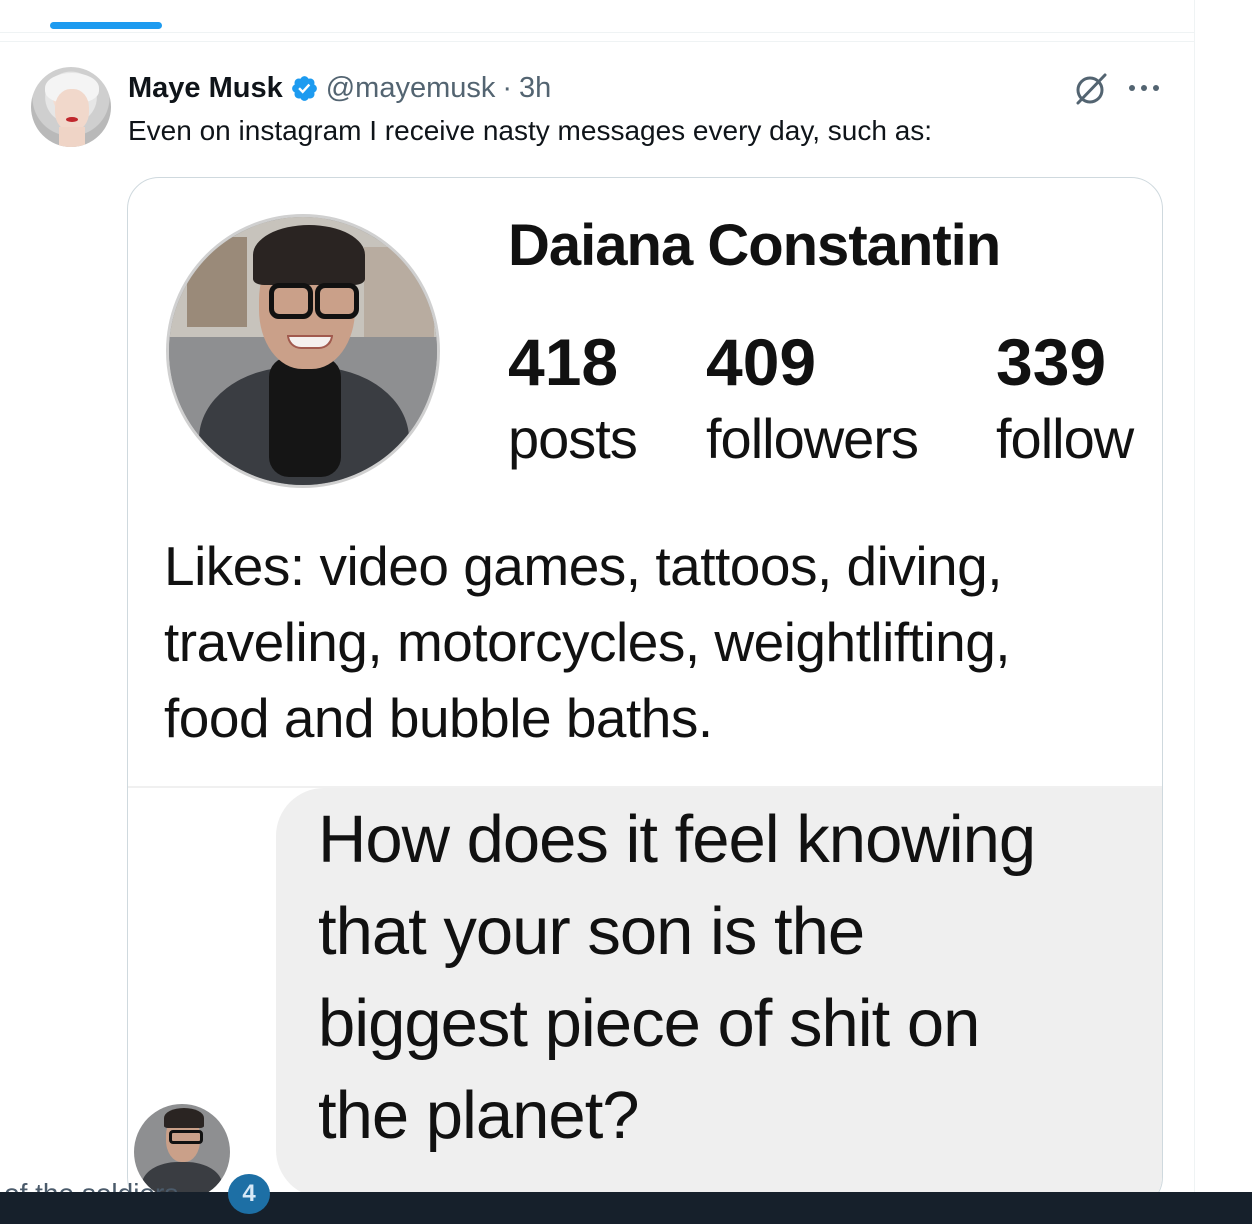  What do you see at coordinates (1194, 596) in the screenshot?
I see `column-divider` at bounding box center [1194, 596].